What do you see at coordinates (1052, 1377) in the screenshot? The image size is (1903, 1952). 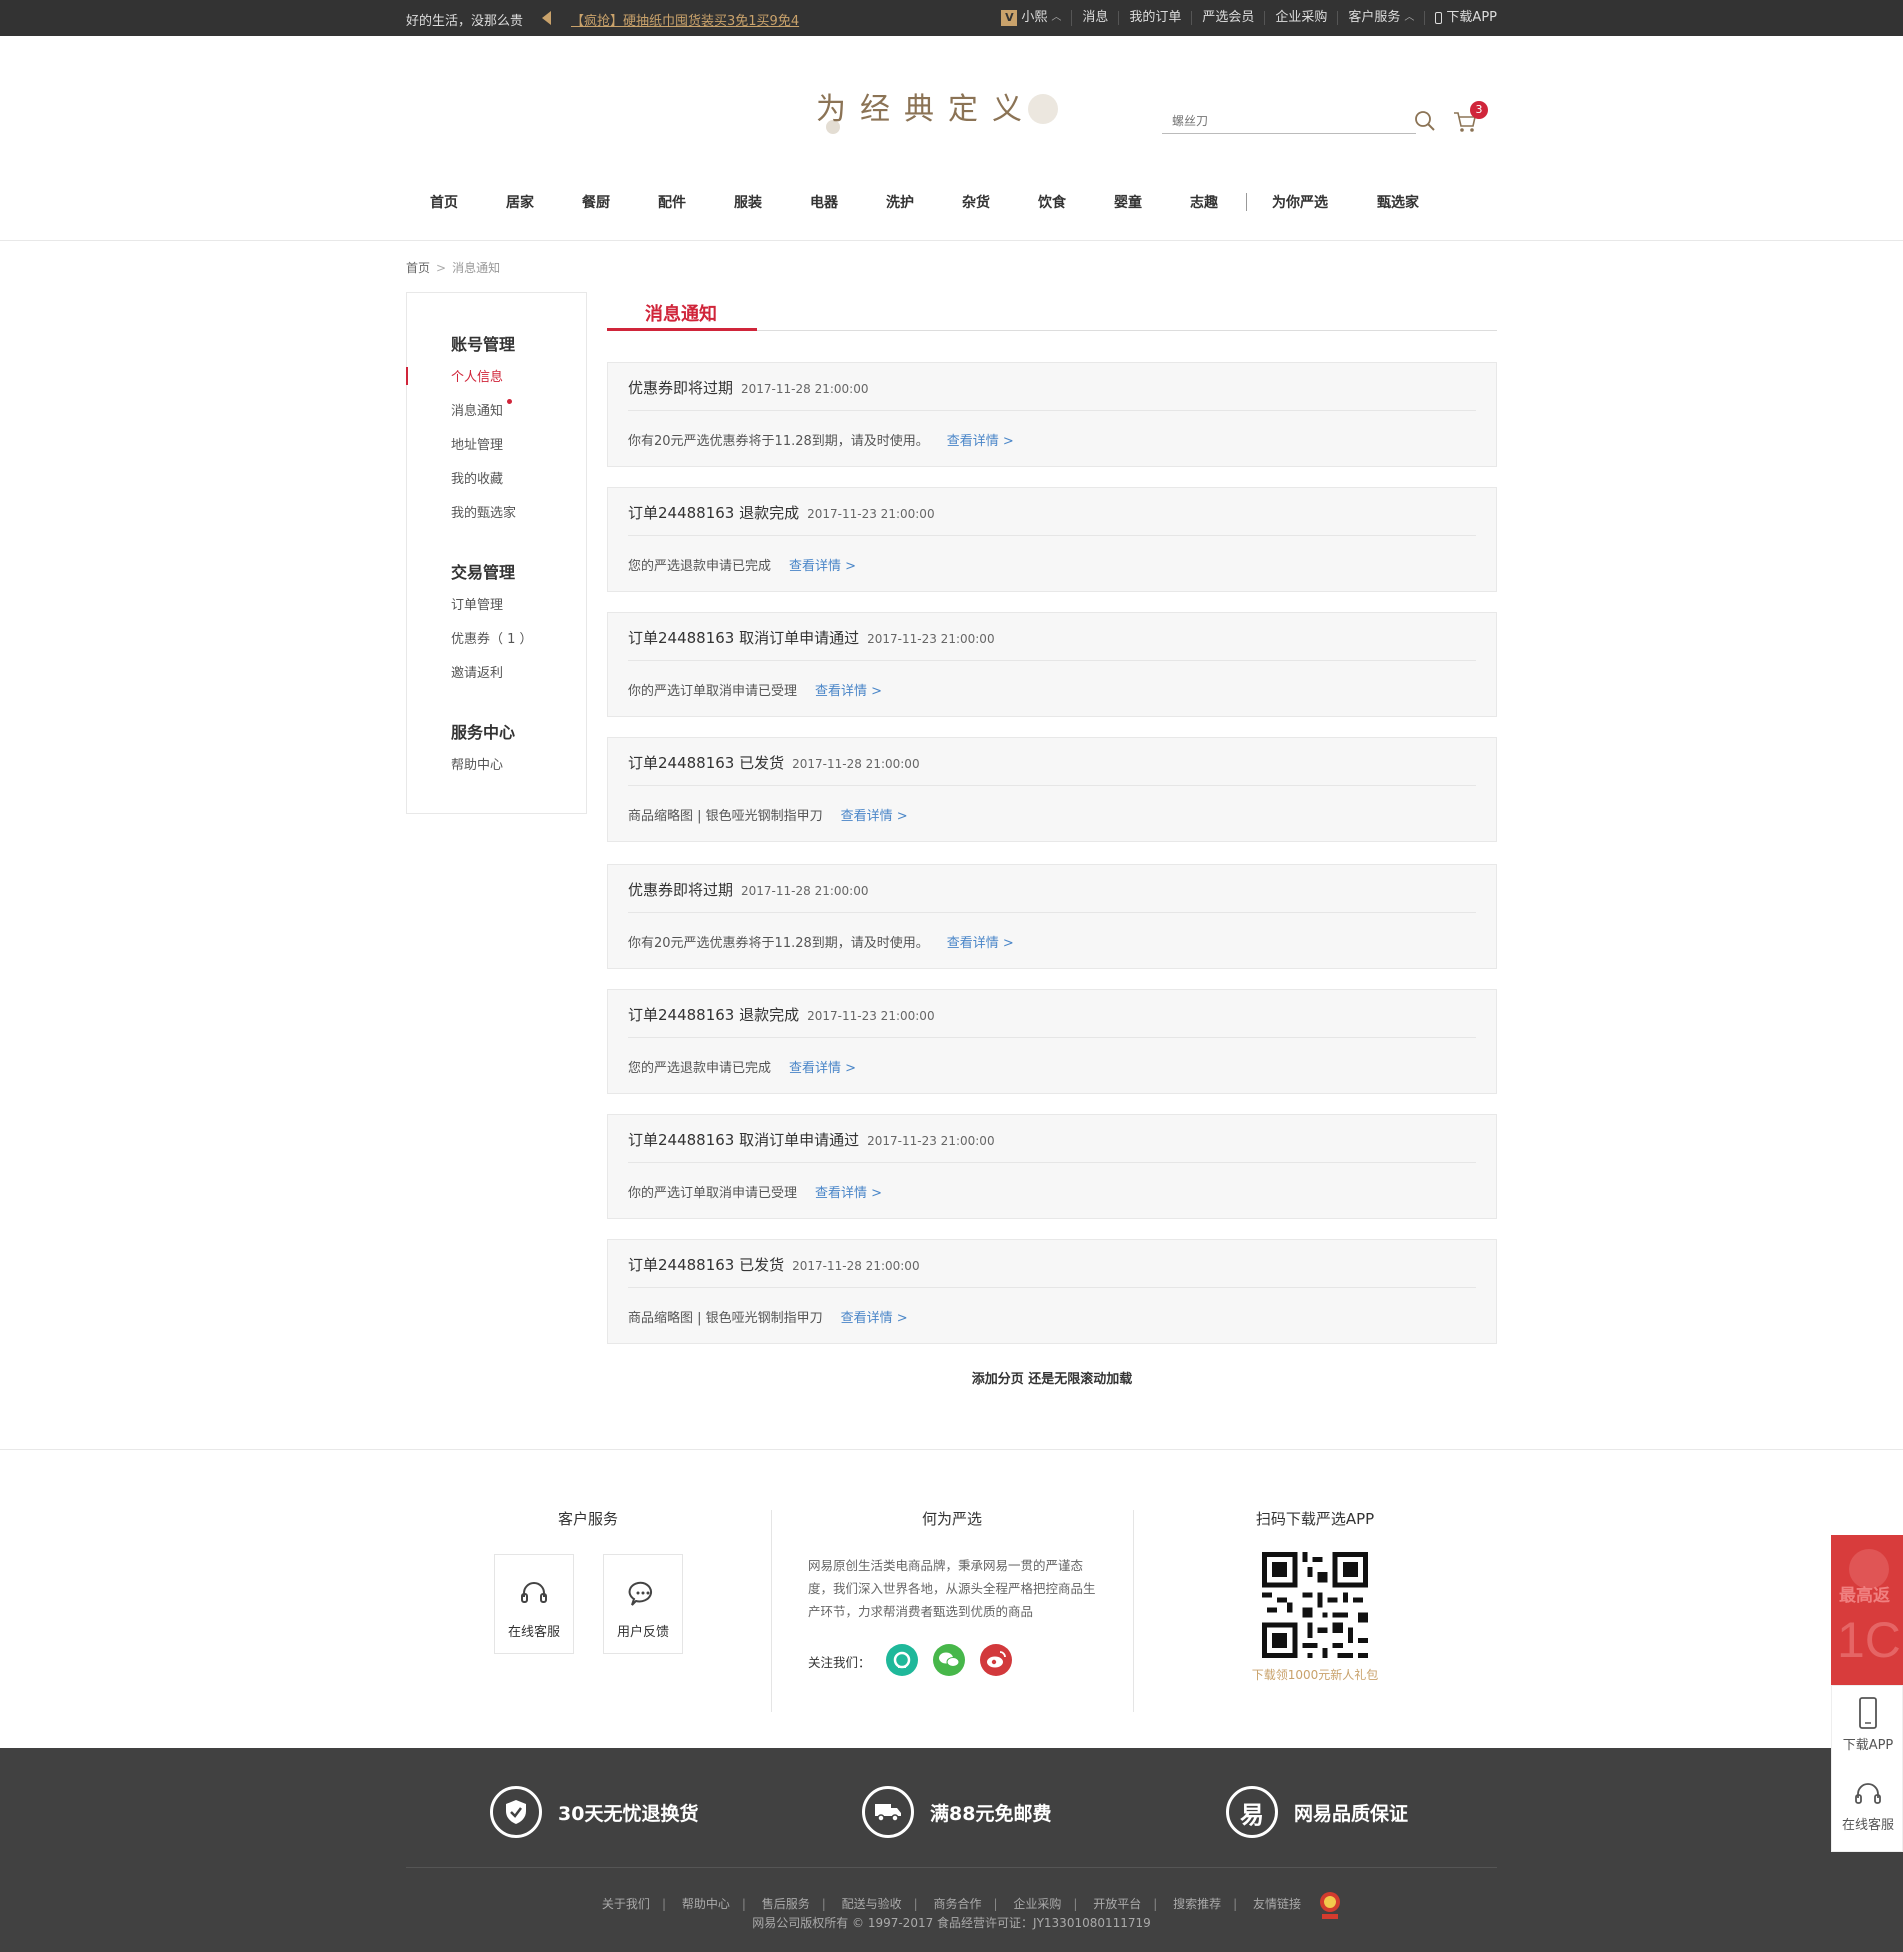 I see `load-more-text: 添加分页 还是无限滚动加载` at bounding box center [1052, 1377].